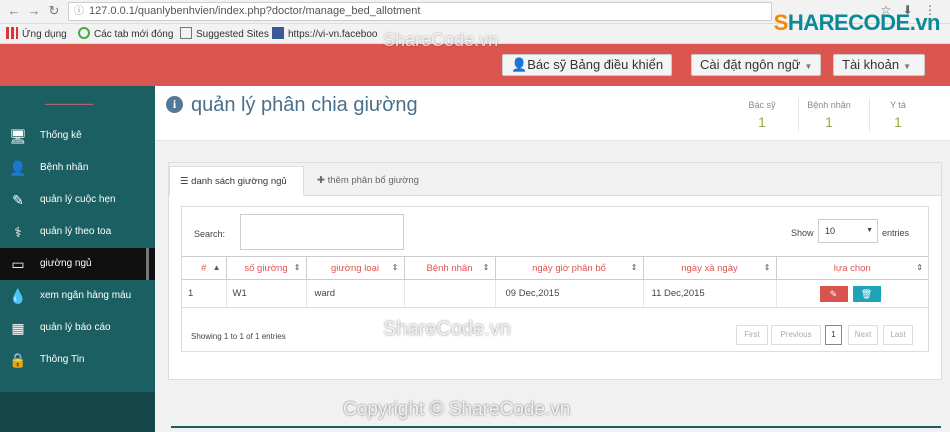  What do you see at coordinates (34, 11) in the screenshot?
I see `forward-icon: →` at bounding box center [34, 11].